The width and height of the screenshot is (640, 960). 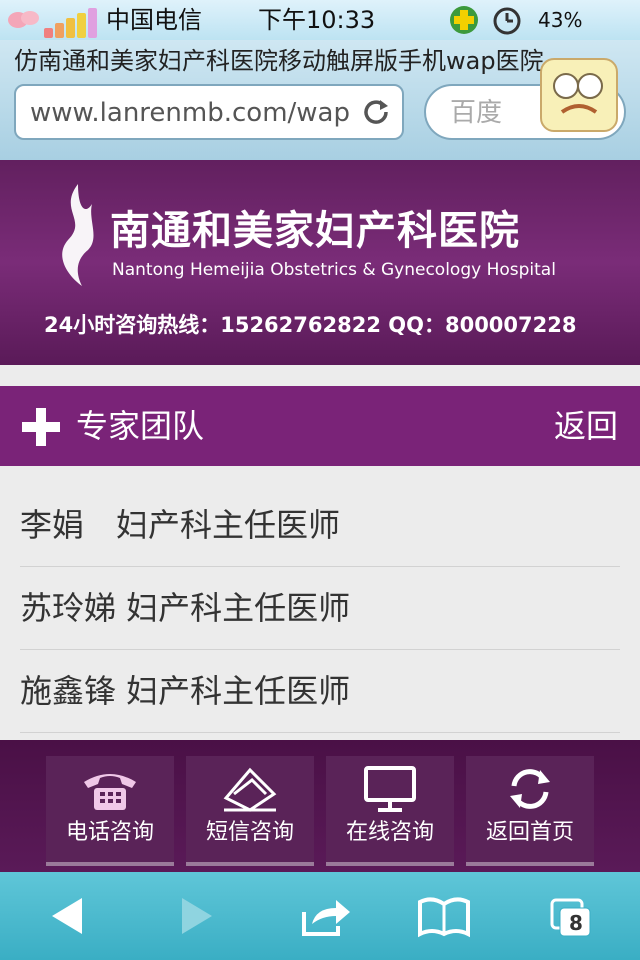 I want to click on back-link: 返回, so click(x=586, y=426).